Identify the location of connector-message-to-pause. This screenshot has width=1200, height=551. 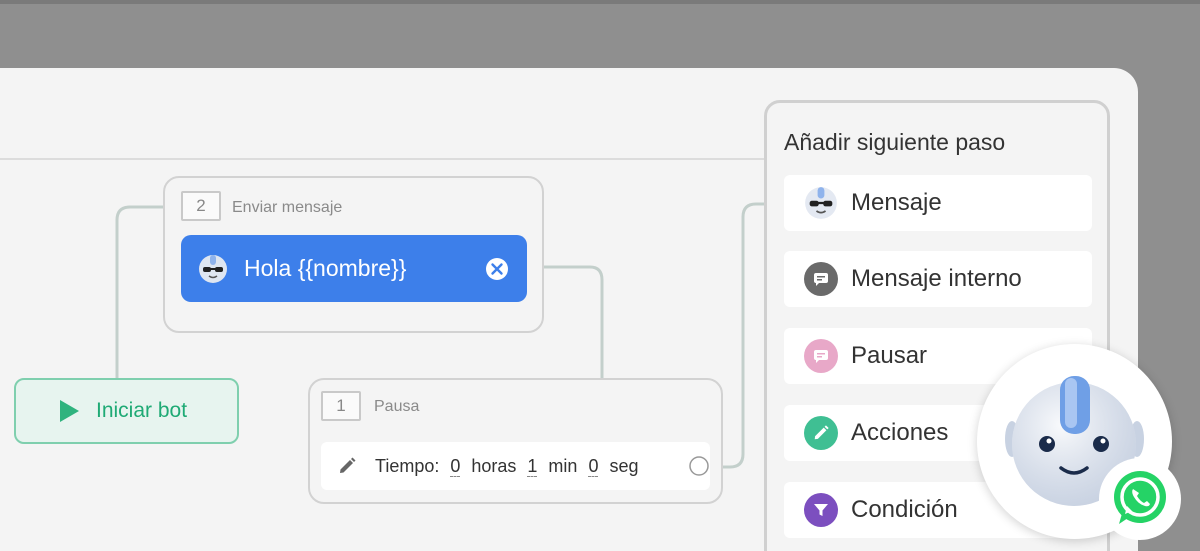
(573, 322).